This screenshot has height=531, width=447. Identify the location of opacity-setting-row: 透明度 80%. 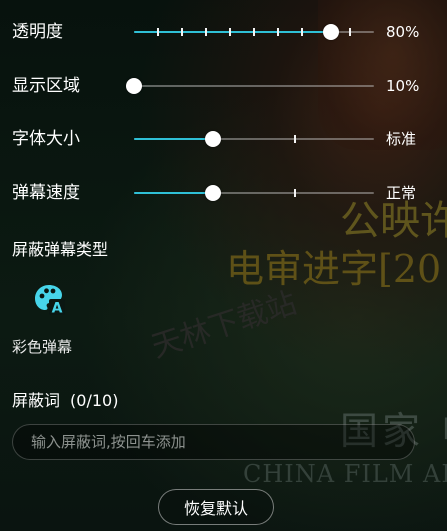
(223, 32).